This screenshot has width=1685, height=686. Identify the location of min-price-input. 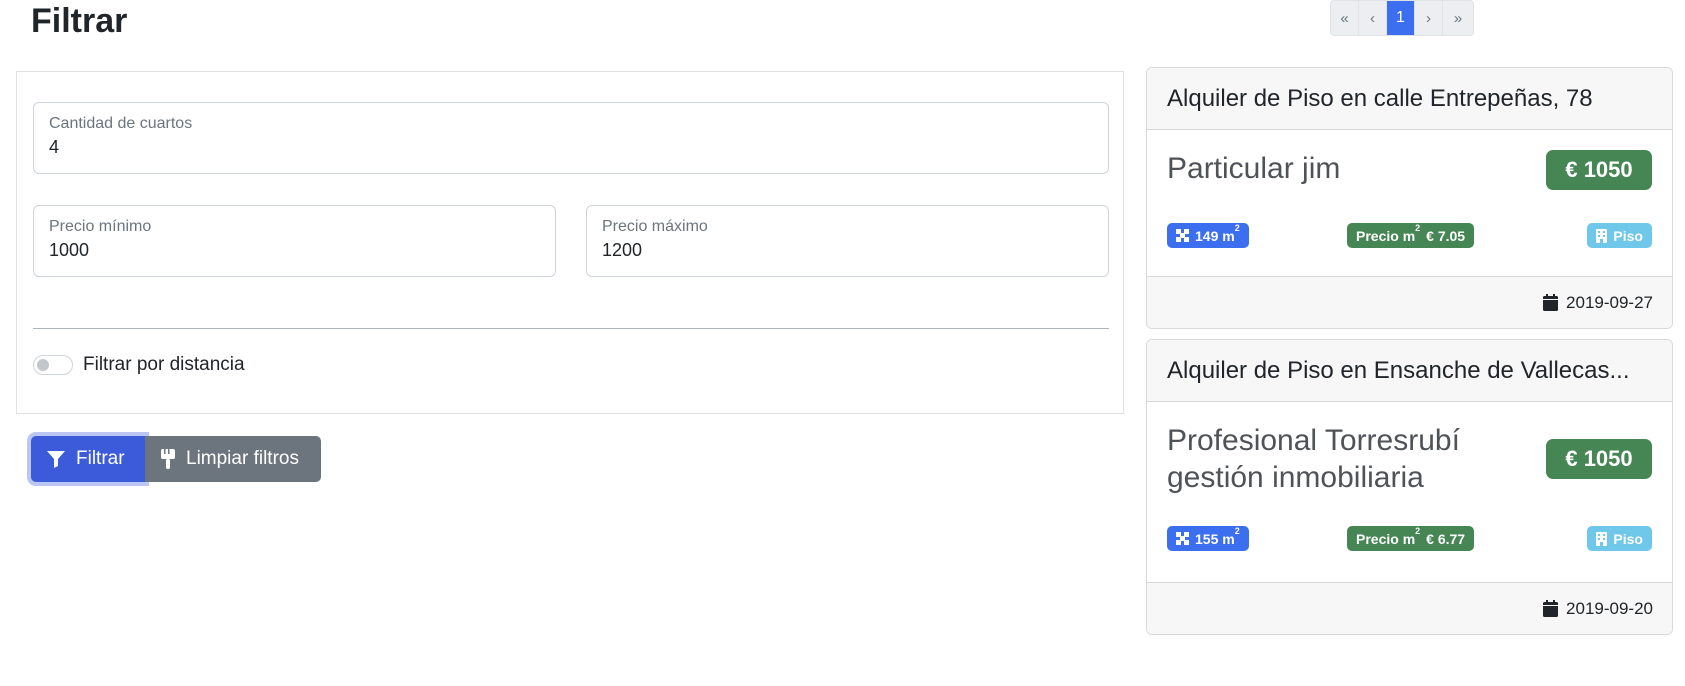
(294, 250).